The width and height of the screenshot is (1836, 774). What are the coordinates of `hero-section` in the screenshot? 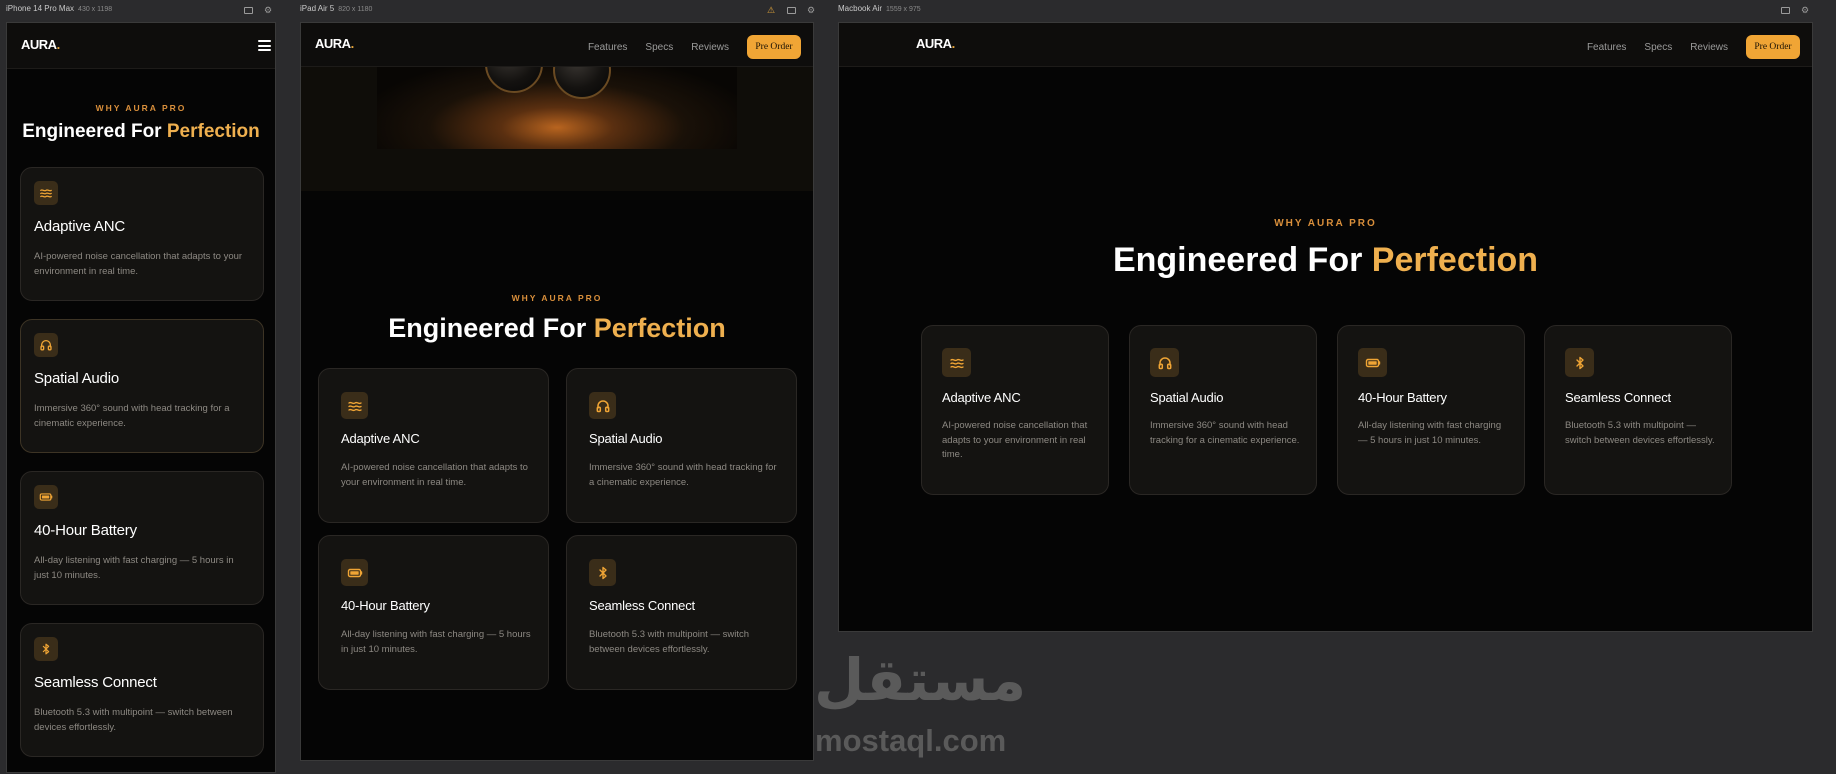 It's located at (557, 113).